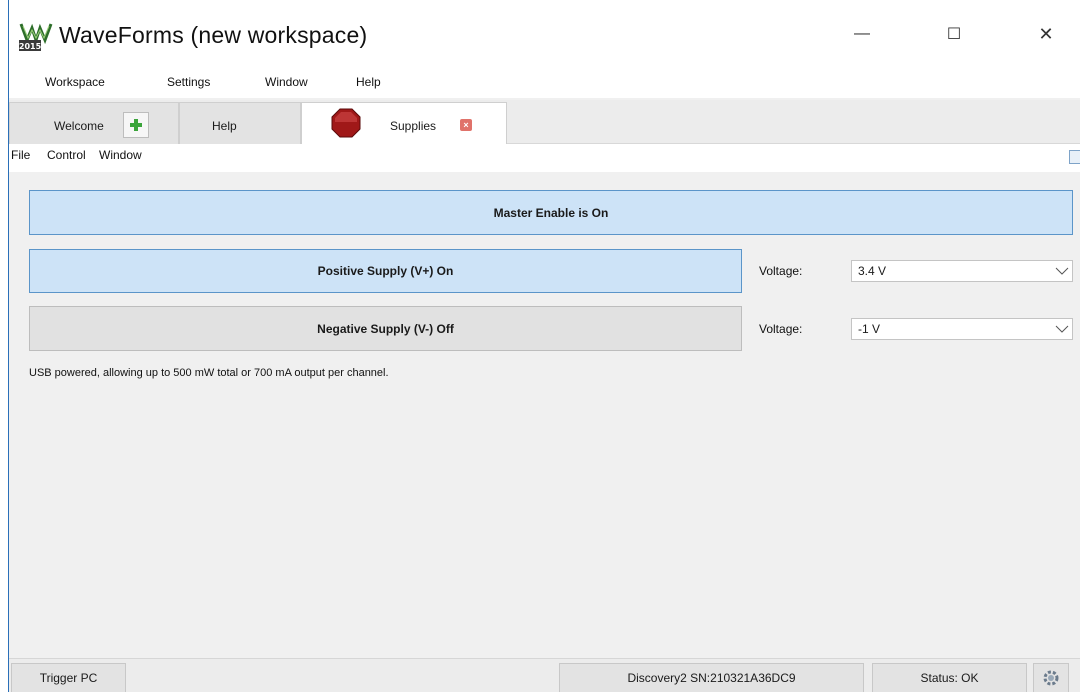 The image size is (1080, 692). What do you see at coordinates (68, 677) in the screenshot?
I see `trigger-pc-button: Trigger PC` at bounding box center [68, 677].